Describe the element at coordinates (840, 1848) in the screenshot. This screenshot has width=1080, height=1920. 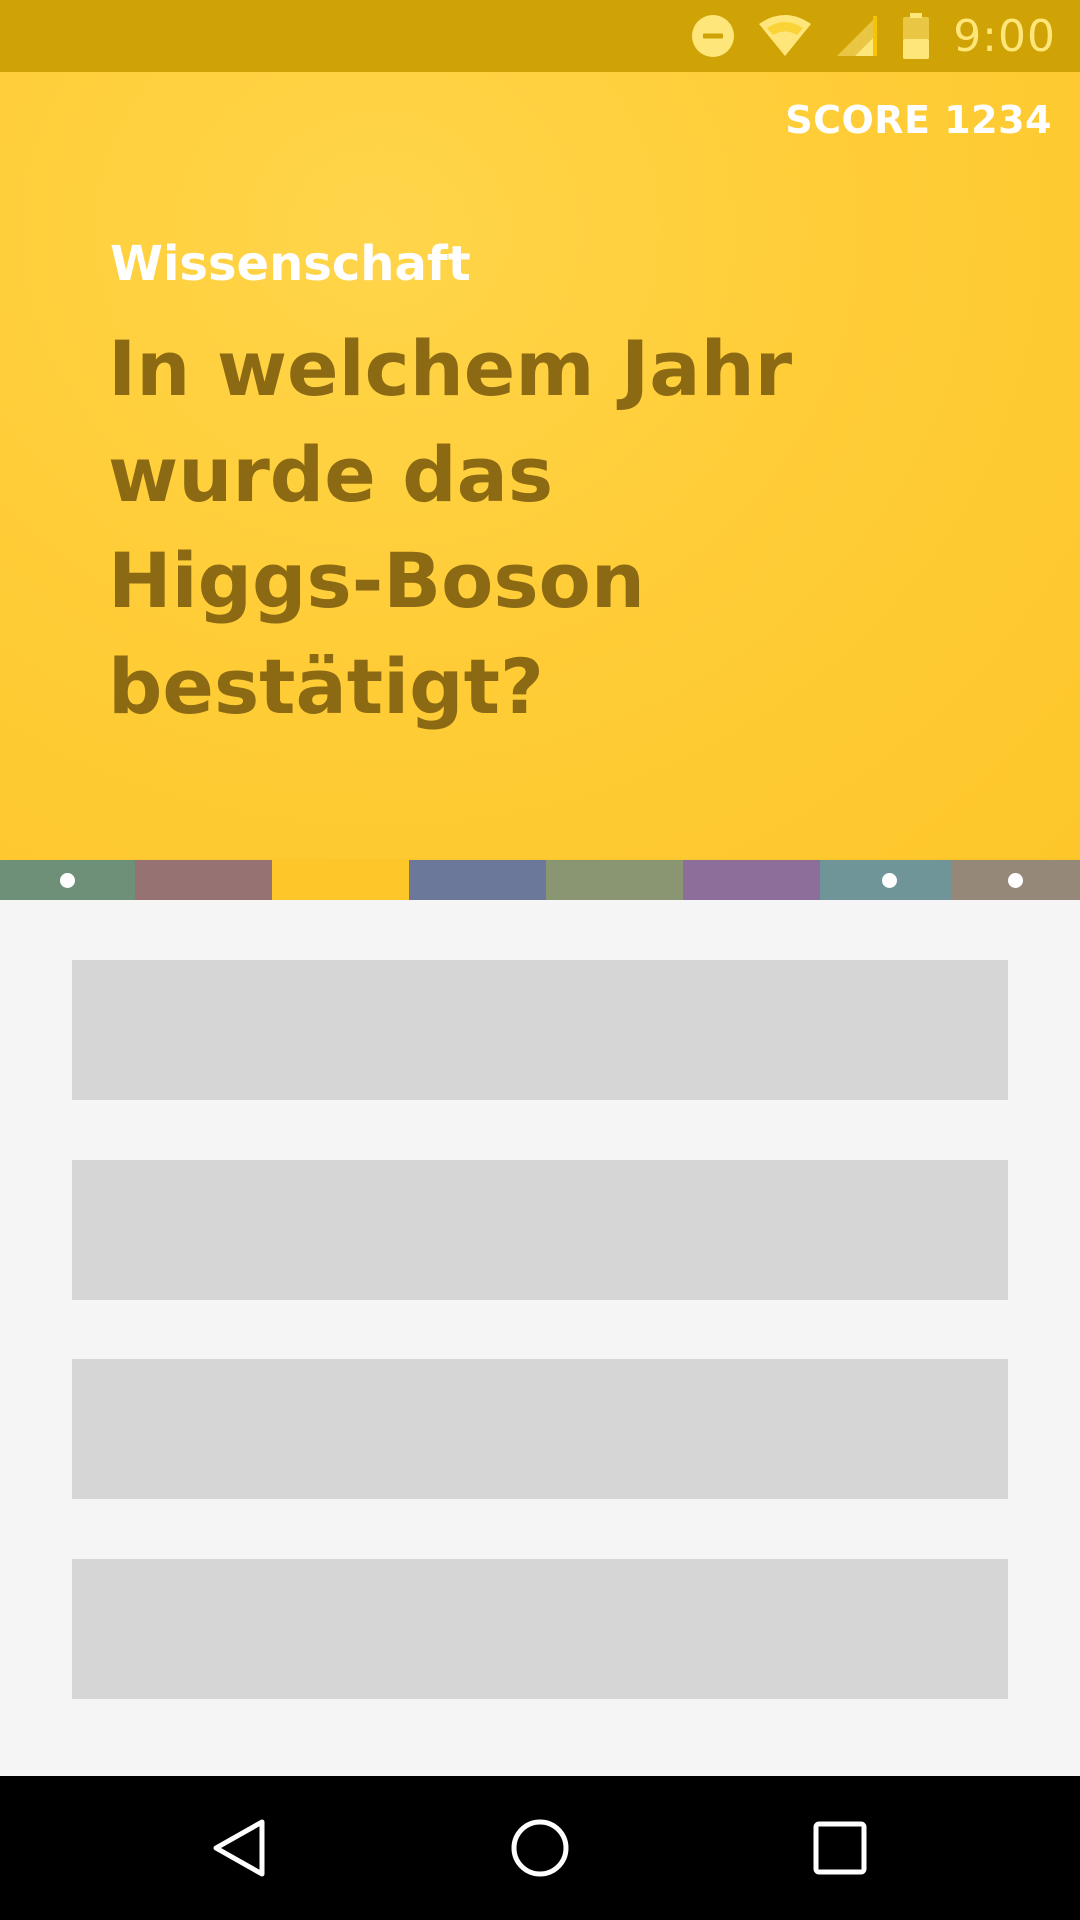
I see `recents-icon` at that location.